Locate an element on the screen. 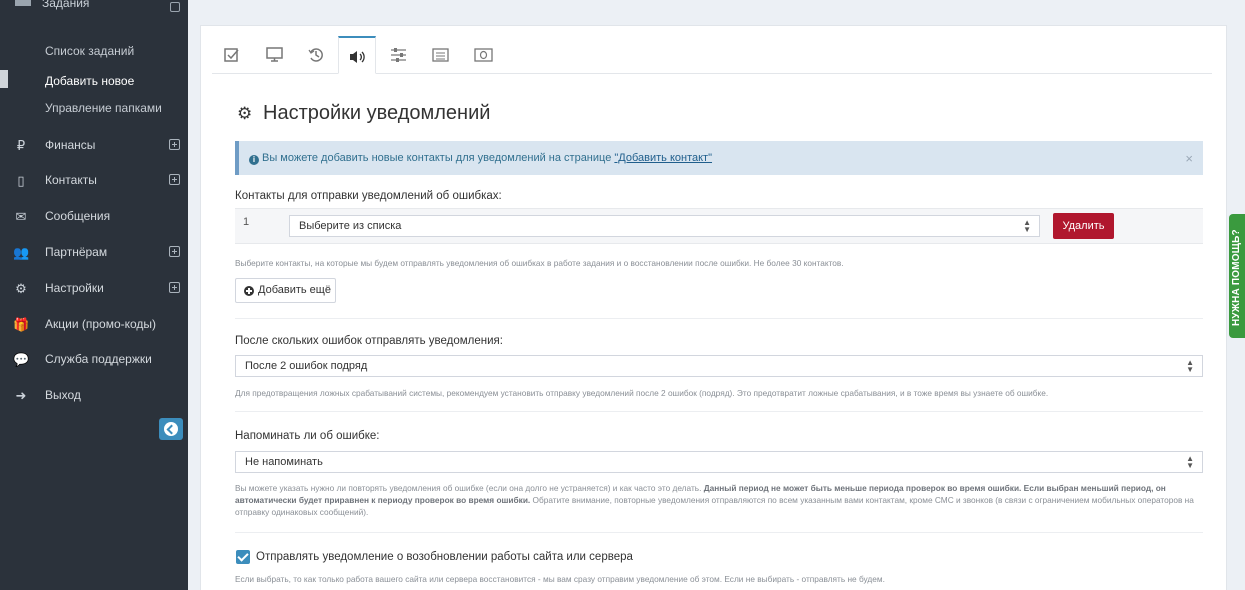 This screenshot has height=590, width=1245. money-icon is located at coordinates (483, 55).